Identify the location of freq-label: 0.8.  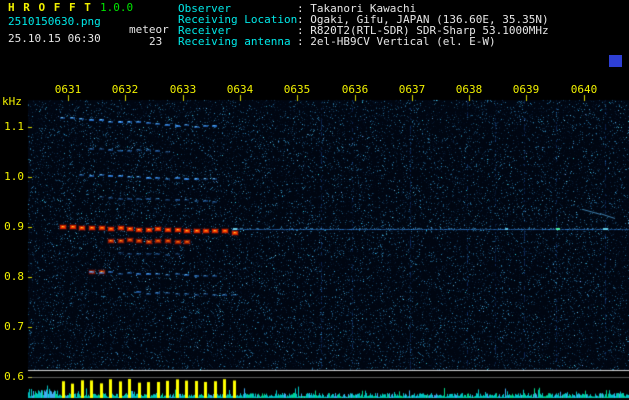
(14, 276).